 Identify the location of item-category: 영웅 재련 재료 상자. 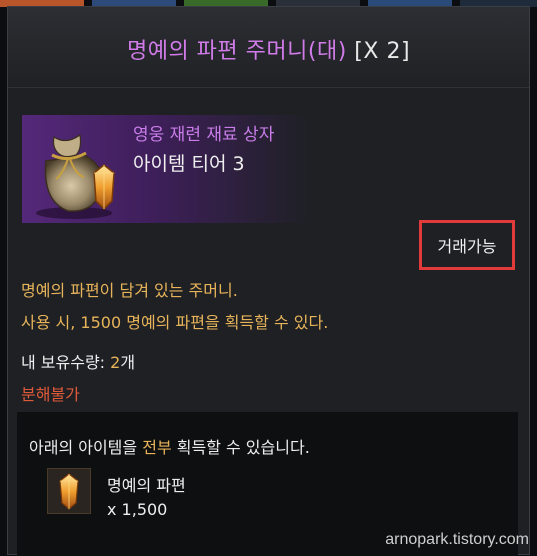
(204, 135).